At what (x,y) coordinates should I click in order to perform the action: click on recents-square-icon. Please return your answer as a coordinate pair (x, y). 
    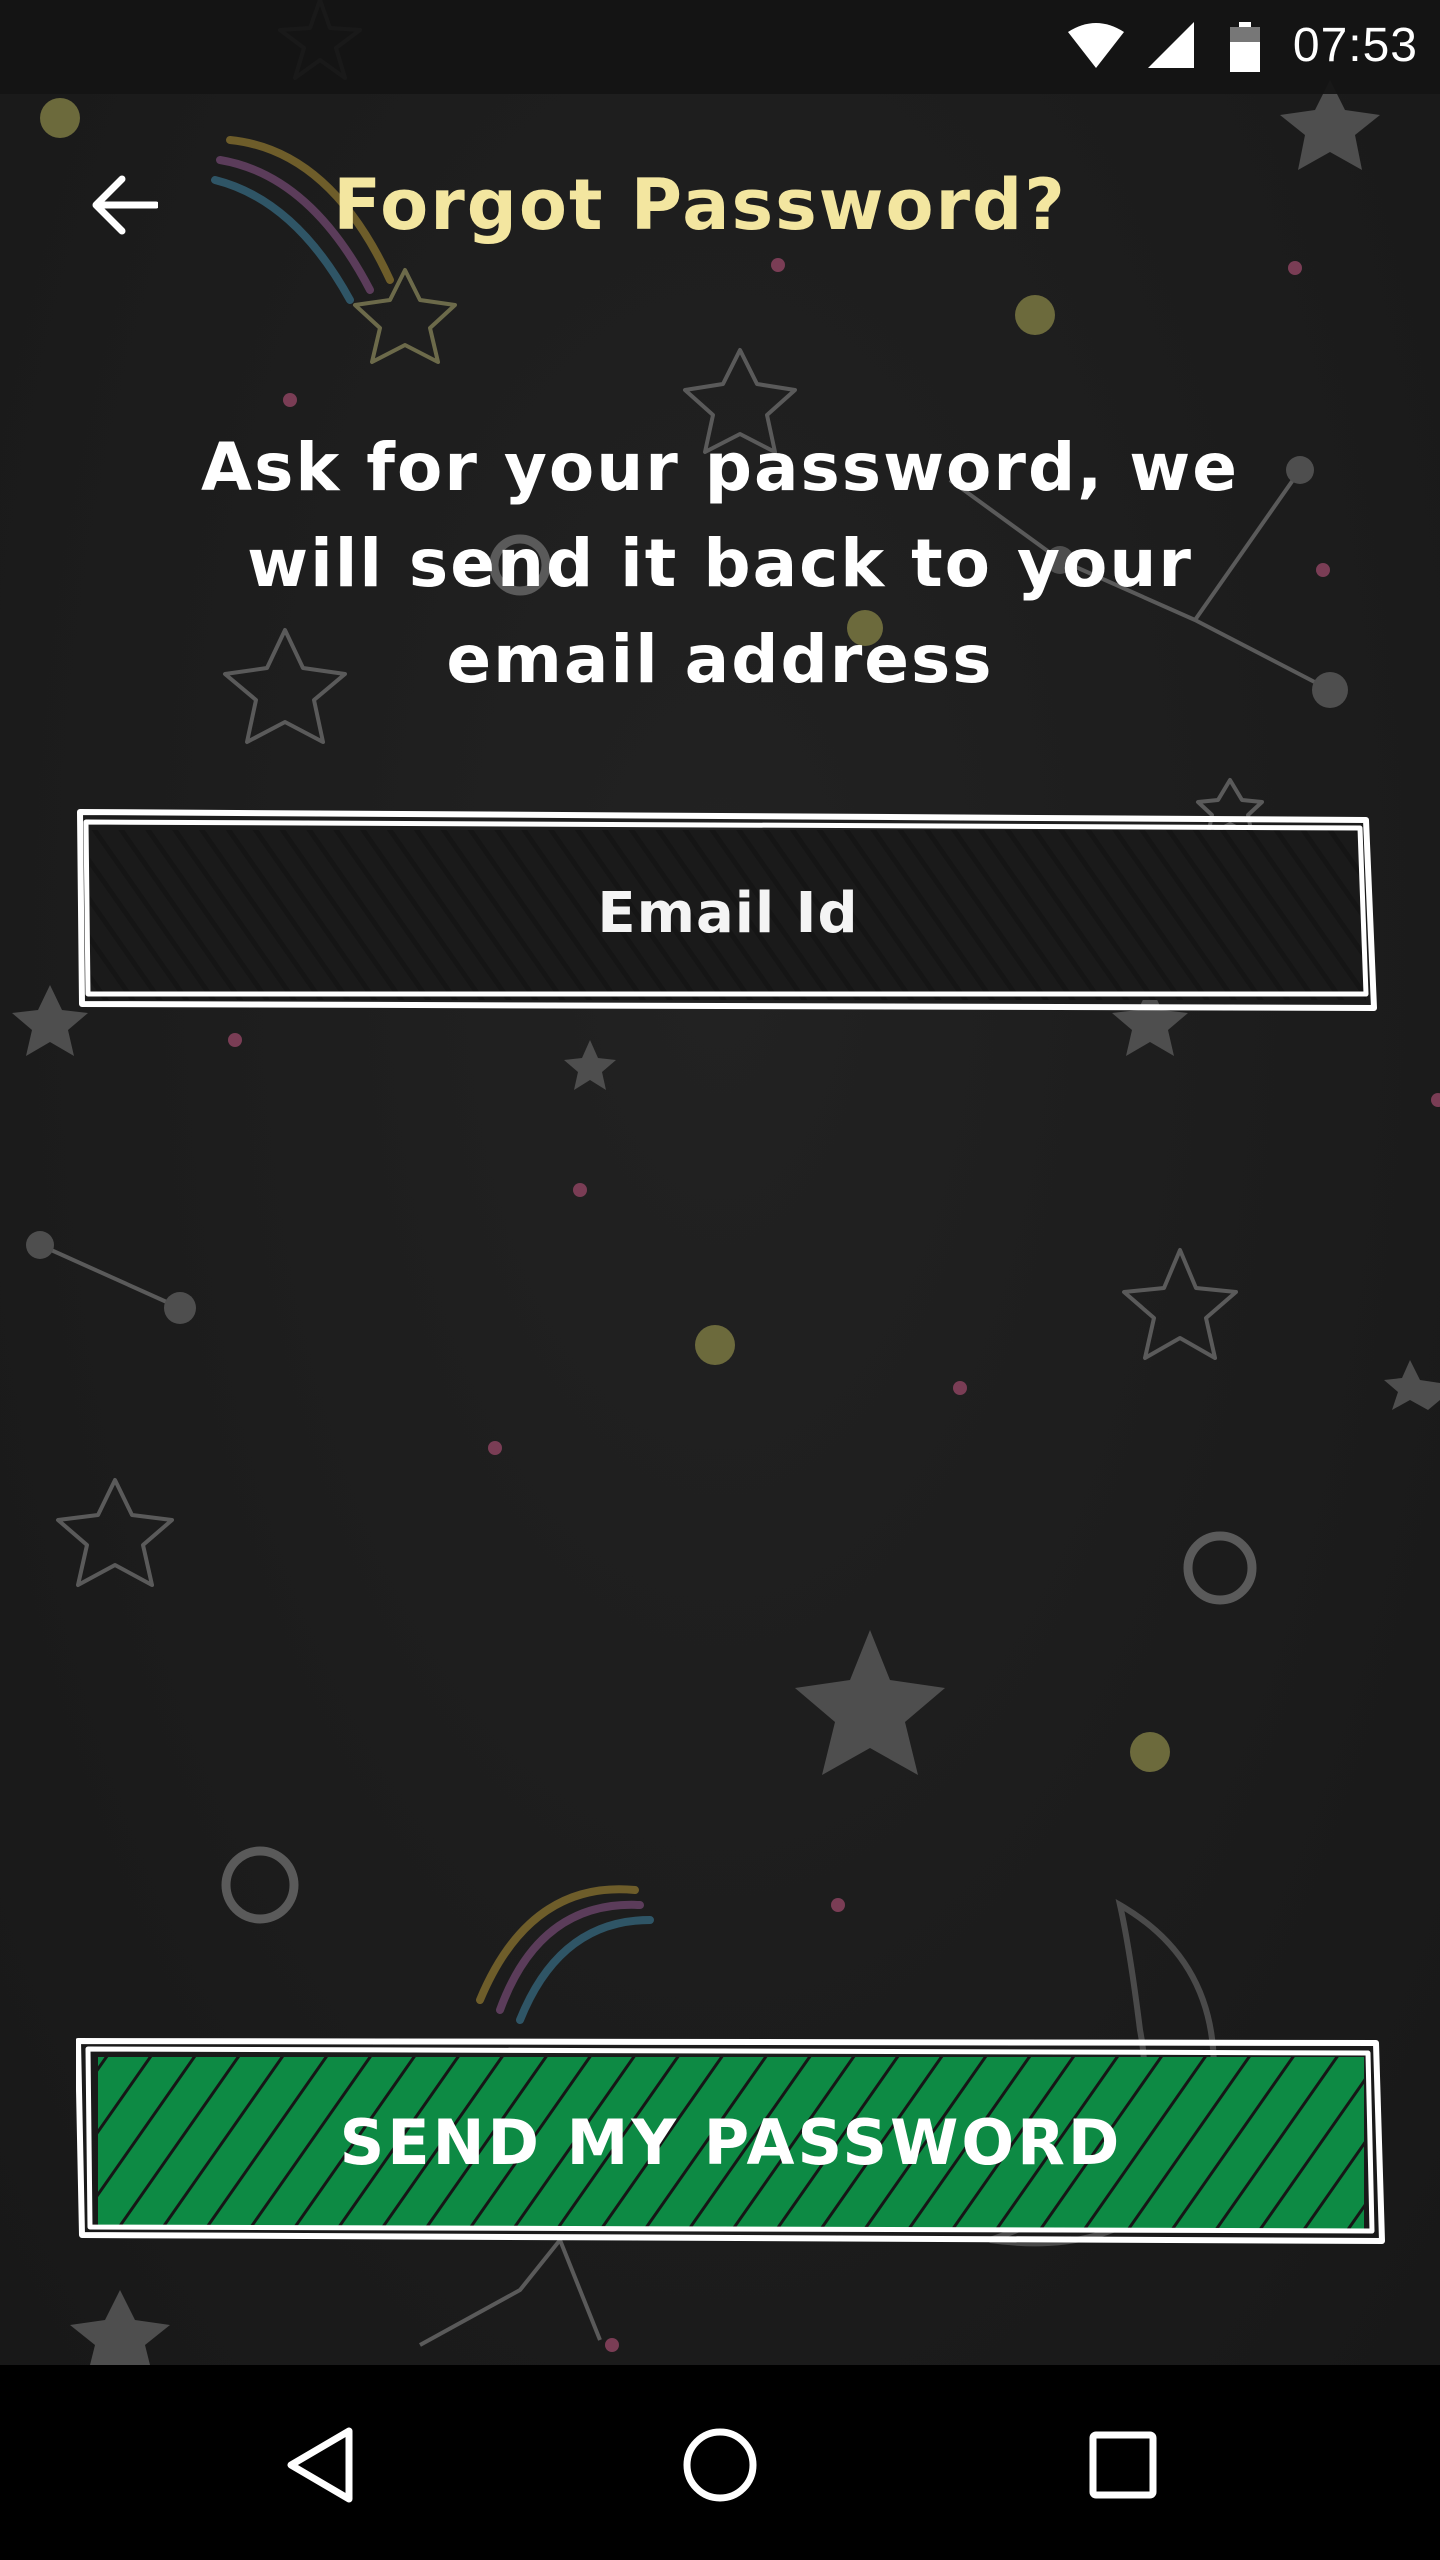
    Looking at the image, I should click on (1123, 2465).